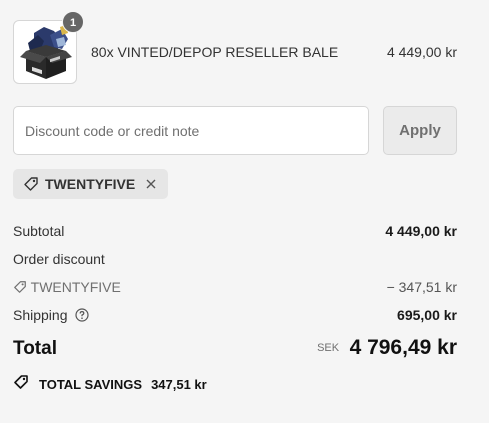 The image size is (489, 423). What do you see at coordinates (179, 384) in the screenshot?
I see `total-savings-amount: 347,51 kr` at bounding box center [179, 384].